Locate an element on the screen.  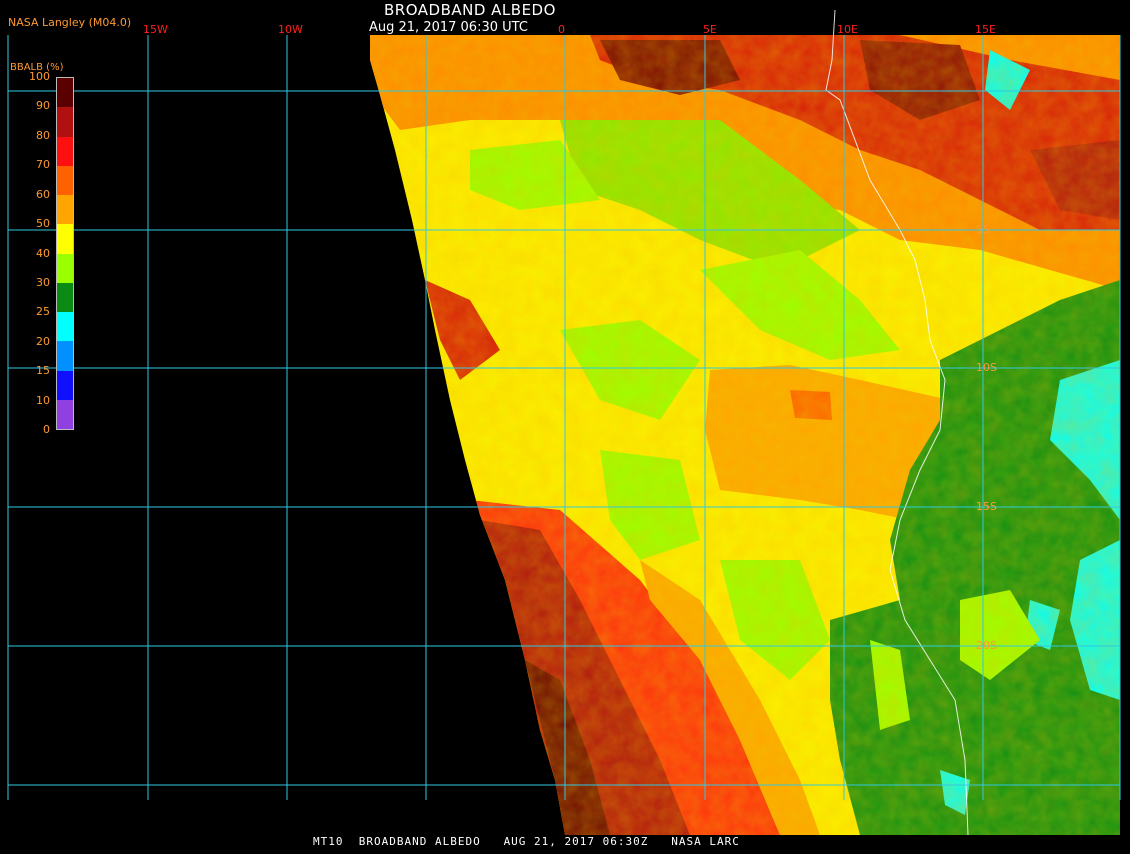
legend-tick-label: 100 is located at coordinates (39, 76).